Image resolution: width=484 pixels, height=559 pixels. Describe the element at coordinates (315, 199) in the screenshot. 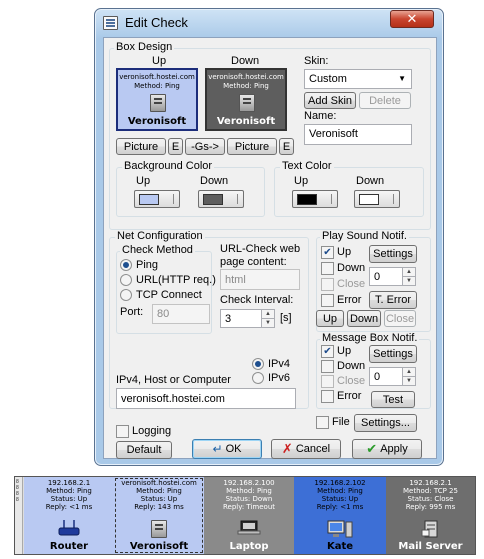

I see `text-up-color-button` at that location.